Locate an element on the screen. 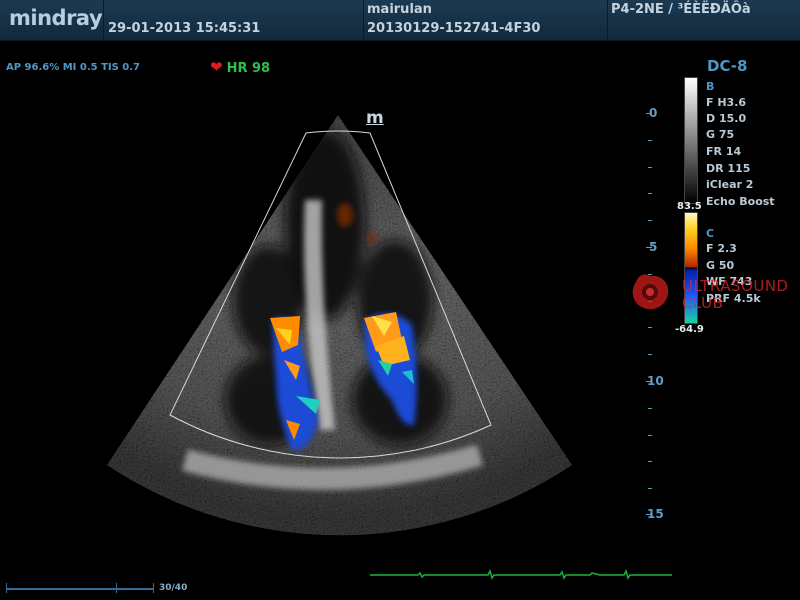  bmode-echo-boost: Echo Boost is located at coordinates (740, 201).